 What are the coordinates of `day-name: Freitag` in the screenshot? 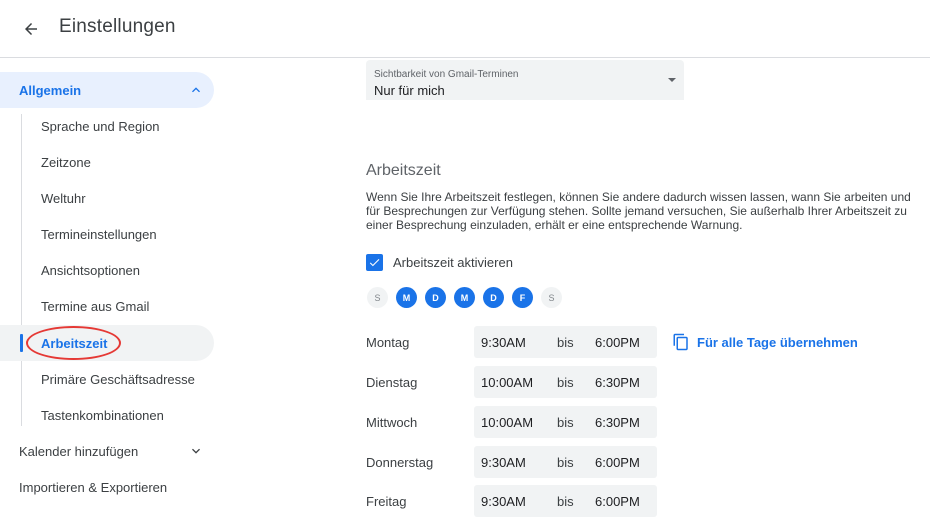 It's located at (386, 501).